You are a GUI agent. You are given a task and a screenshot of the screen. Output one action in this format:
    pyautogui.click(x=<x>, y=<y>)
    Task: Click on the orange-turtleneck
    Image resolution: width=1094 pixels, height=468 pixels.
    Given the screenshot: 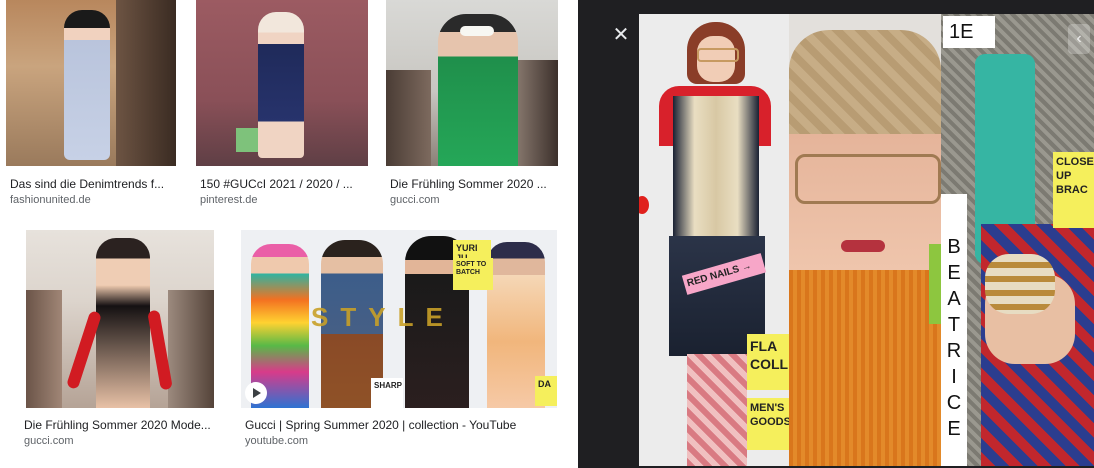 What is the action you would take?
    pyautogui.click(x=865, y=368)
    